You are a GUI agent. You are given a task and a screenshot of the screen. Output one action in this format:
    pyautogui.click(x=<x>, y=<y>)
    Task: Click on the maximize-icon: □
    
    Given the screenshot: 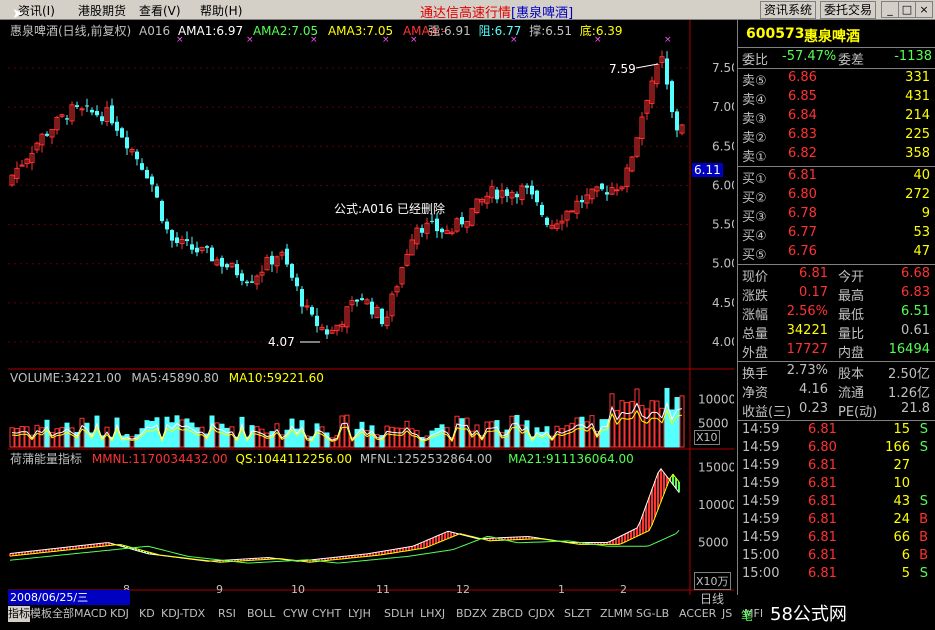 What is the action you would take?
    pyautogui.click(x=907, y=9)
    